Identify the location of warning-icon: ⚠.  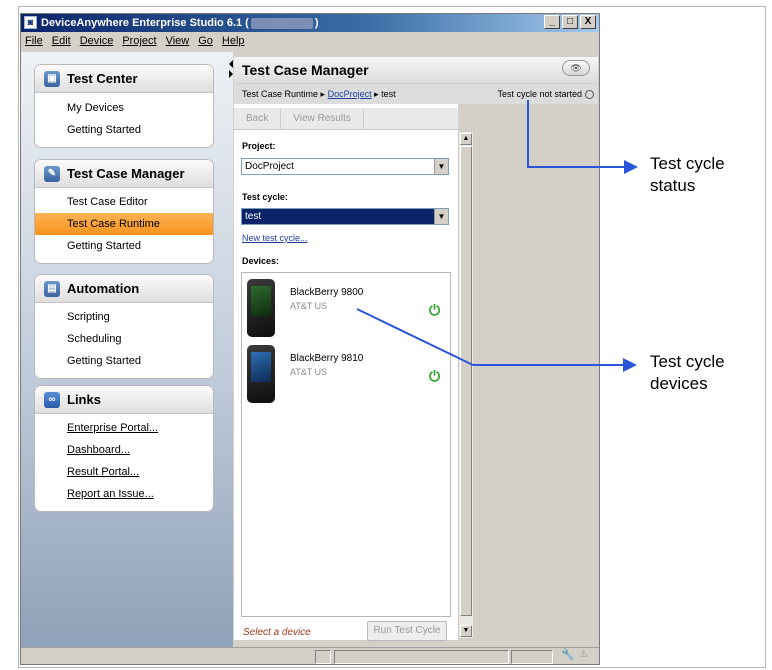
(583, 654).